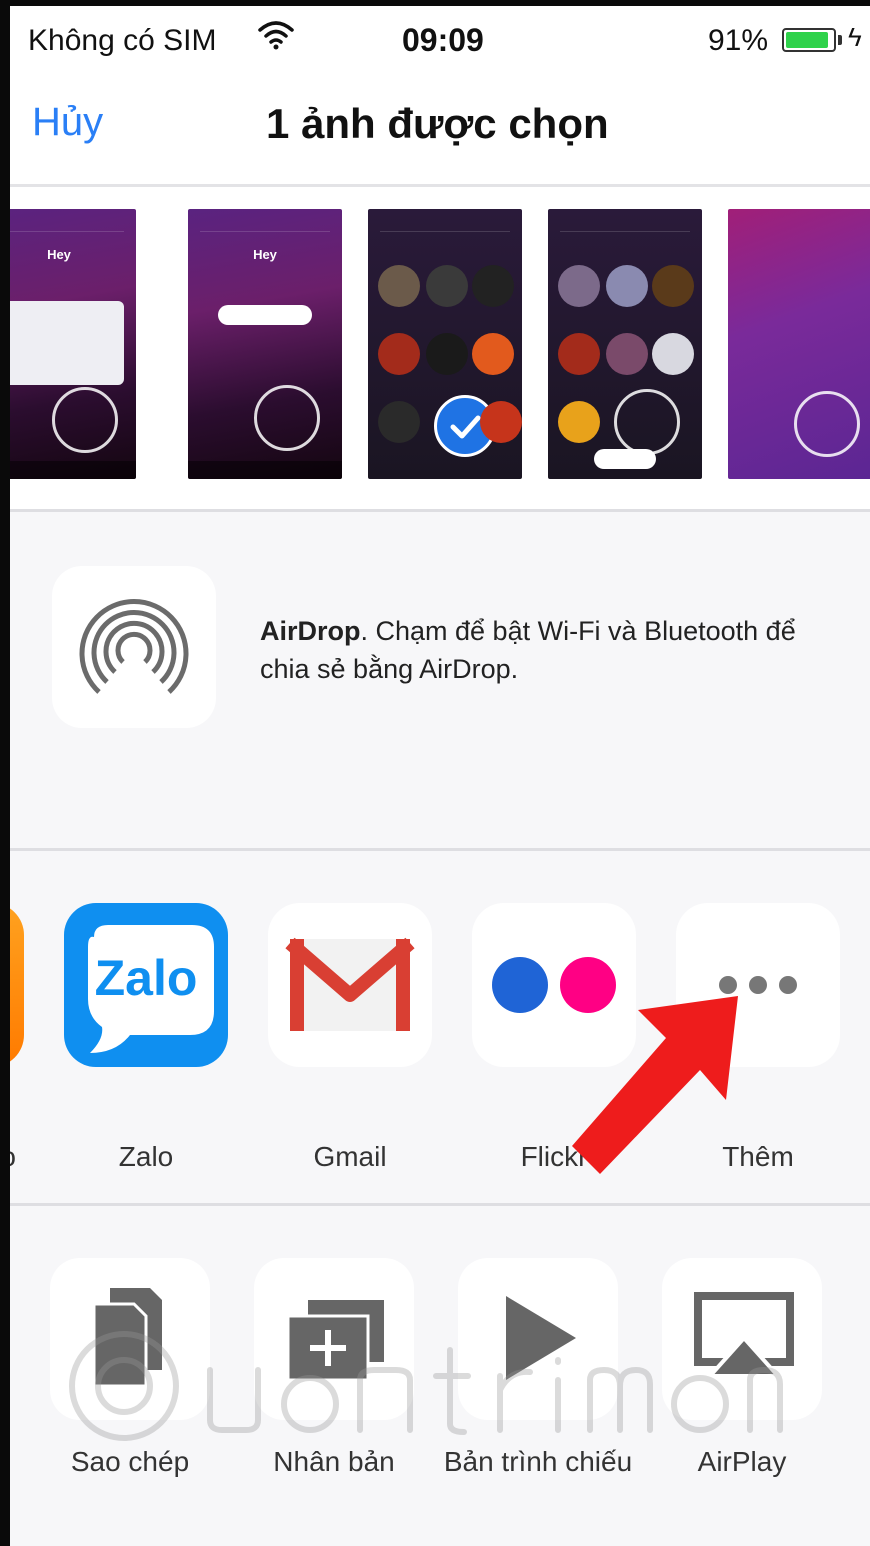 This screenshot has height=1546, width=870. I want to click on screen-frame-left, so click(5, 773).